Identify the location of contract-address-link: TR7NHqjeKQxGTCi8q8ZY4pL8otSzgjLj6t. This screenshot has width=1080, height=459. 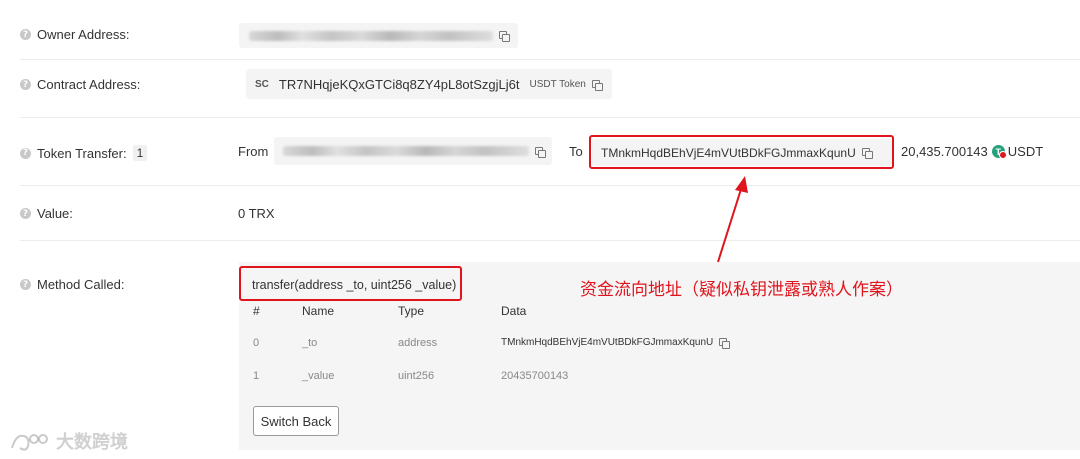
(399, 84).